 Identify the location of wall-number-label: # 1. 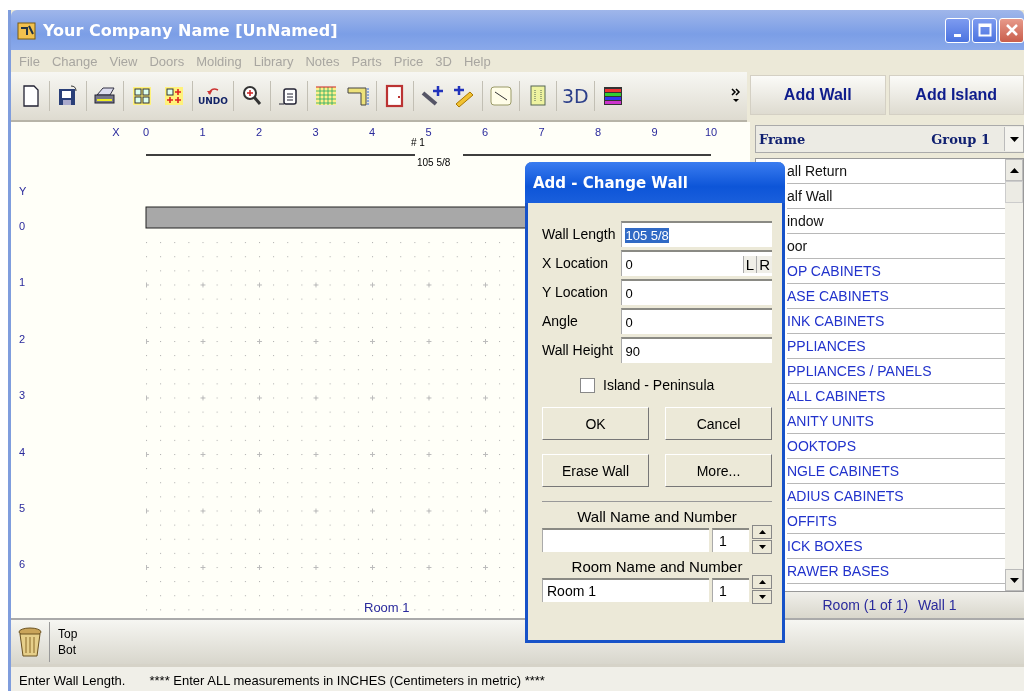
(418, 142).